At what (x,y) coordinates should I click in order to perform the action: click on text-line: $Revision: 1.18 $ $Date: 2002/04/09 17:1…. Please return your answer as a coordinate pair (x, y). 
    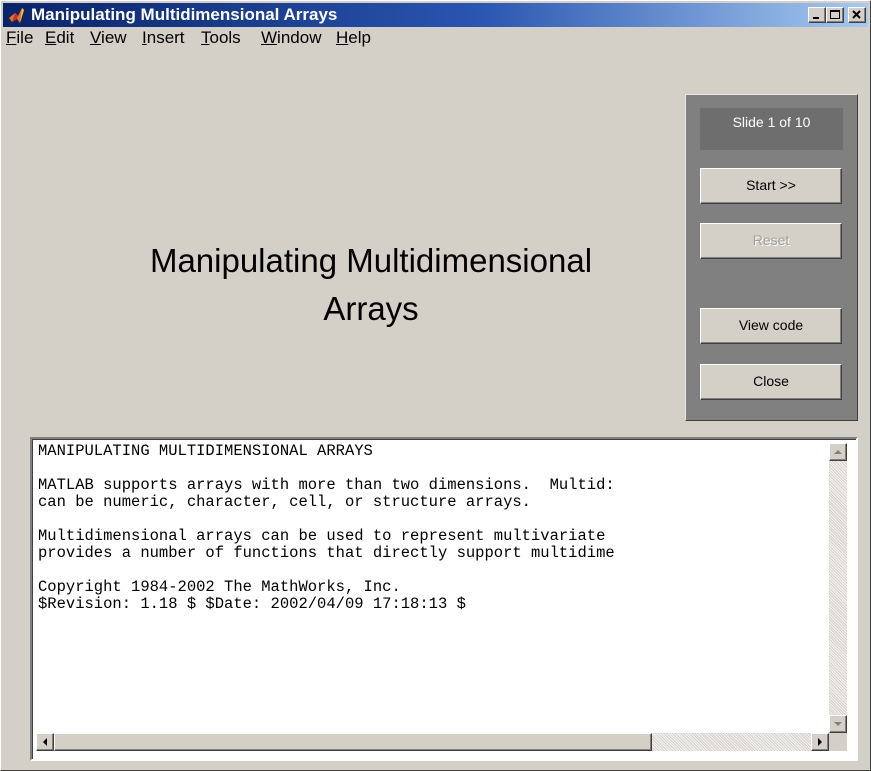
    Looking at the image, I should click on (252, 604).